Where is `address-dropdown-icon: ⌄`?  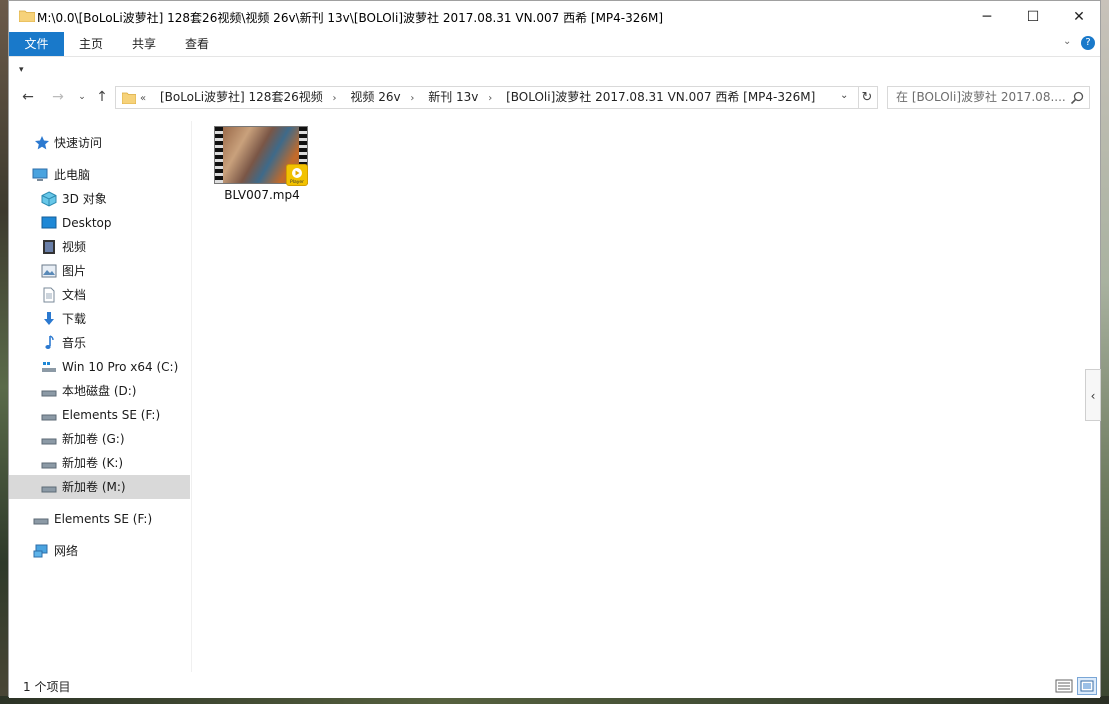
address-dropdown-icon: ⌄ is located at coordinates (844, 95).